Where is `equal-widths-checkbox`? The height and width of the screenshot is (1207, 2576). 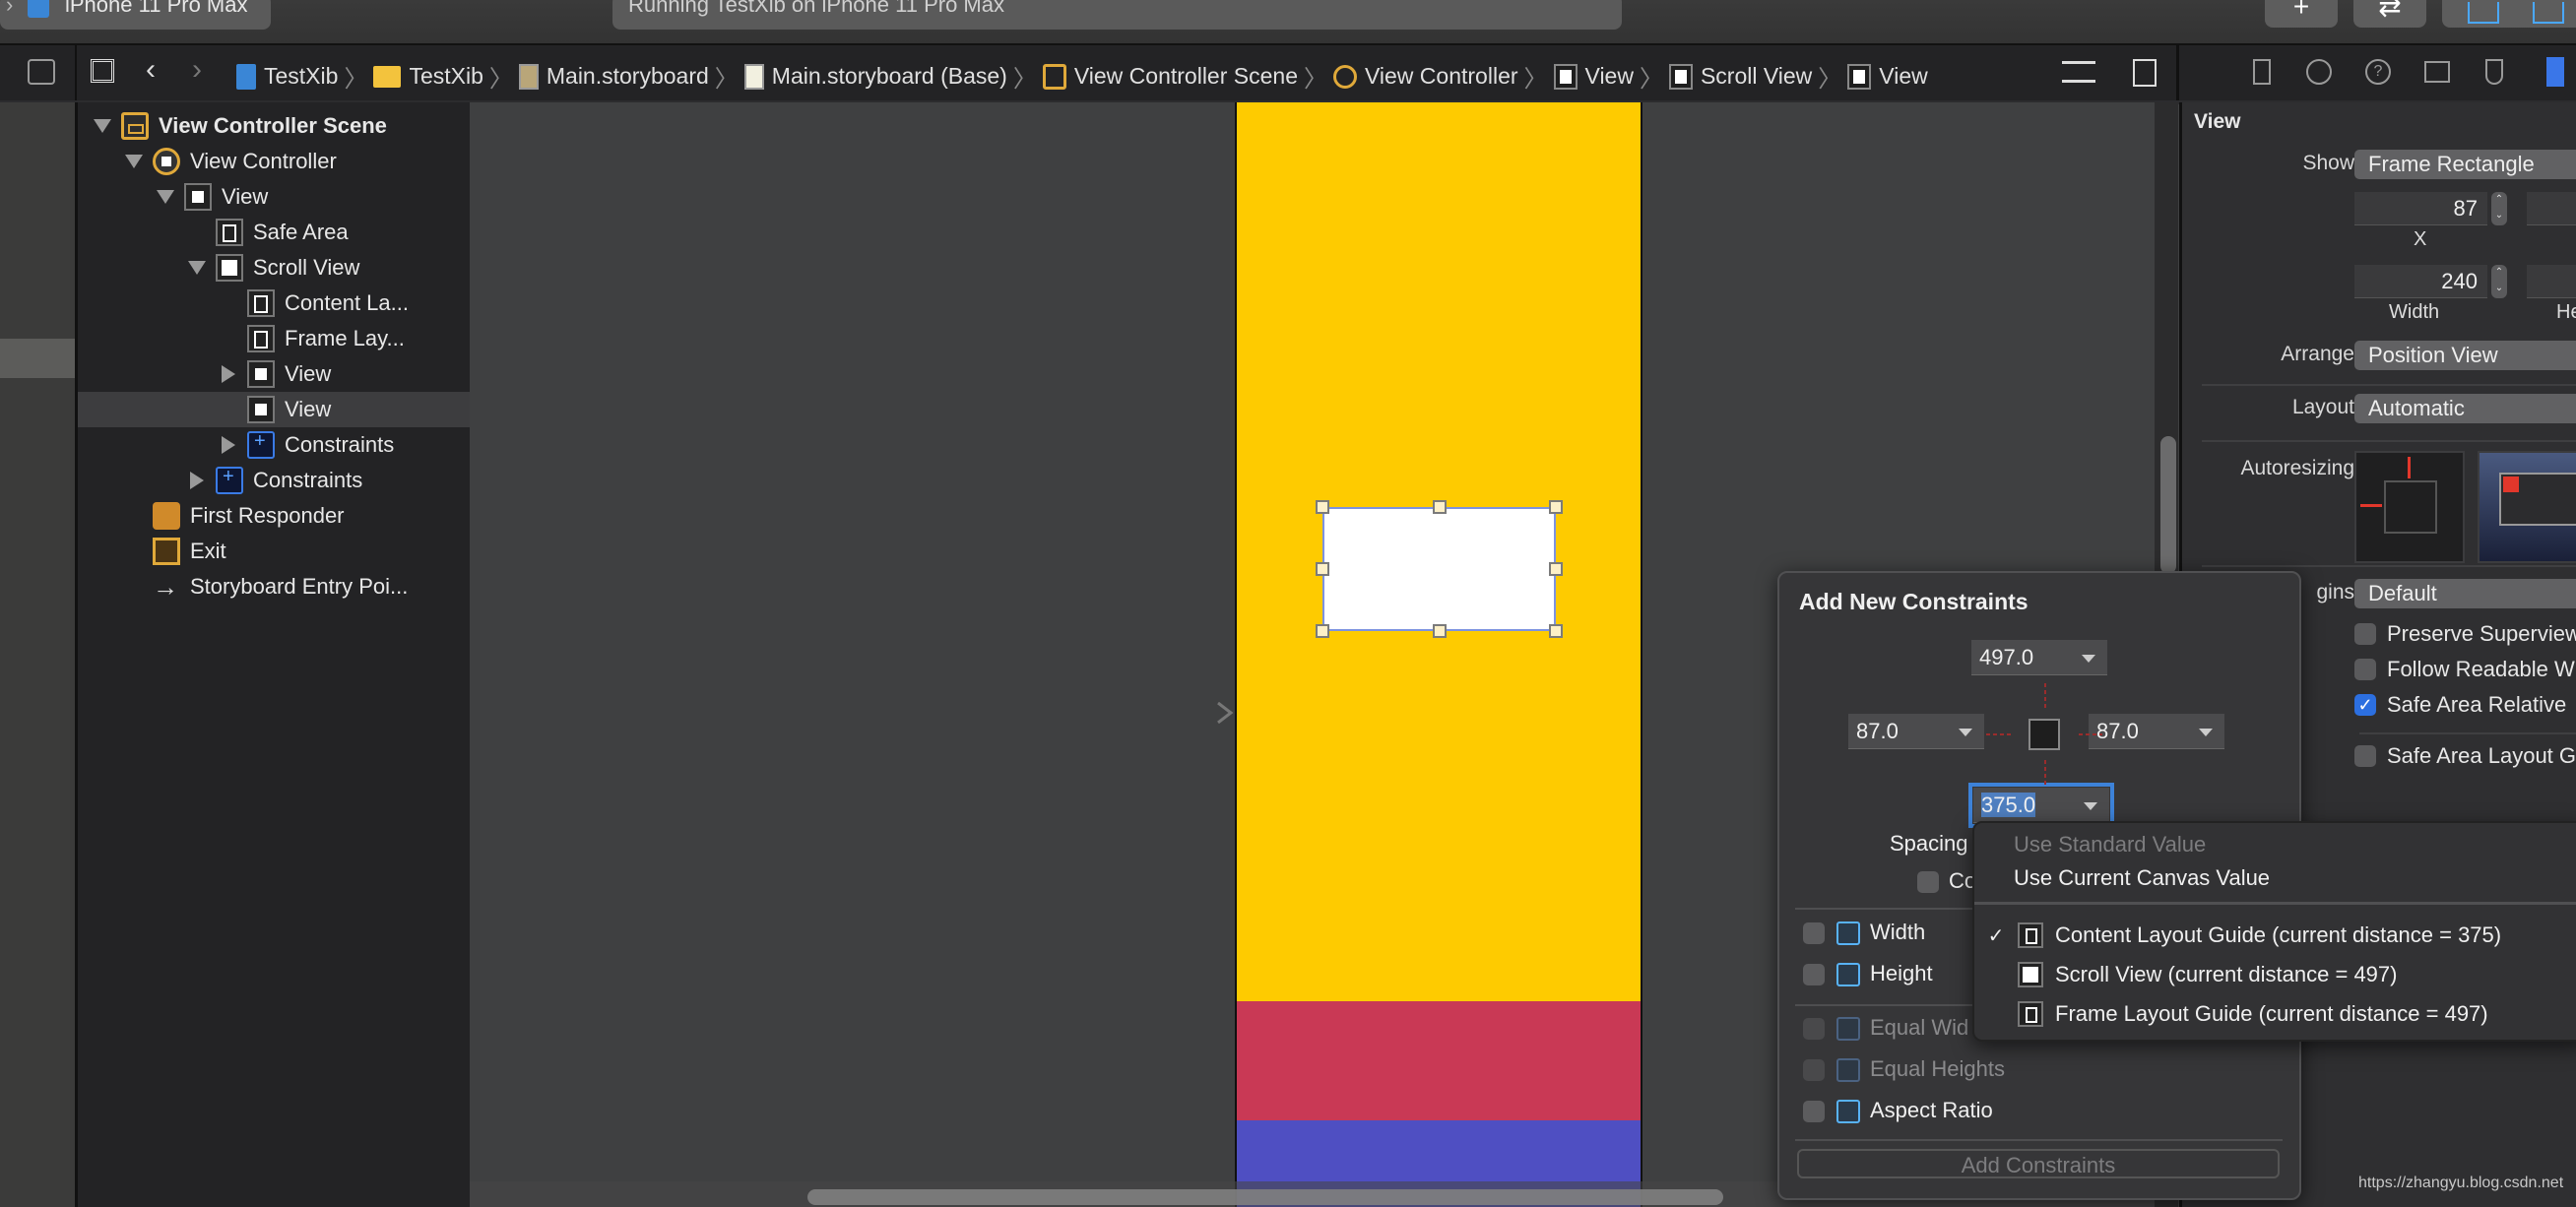
equal-widths-checkbox is located at coordinates (1814, 1029).